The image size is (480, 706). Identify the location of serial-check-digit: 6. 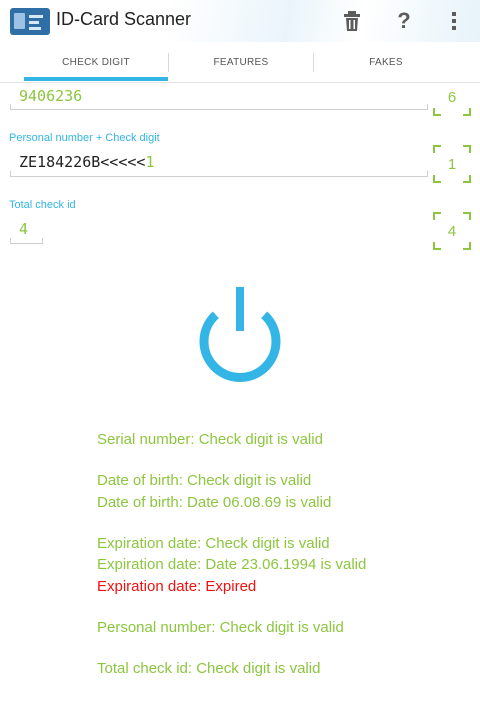
(452, 97).